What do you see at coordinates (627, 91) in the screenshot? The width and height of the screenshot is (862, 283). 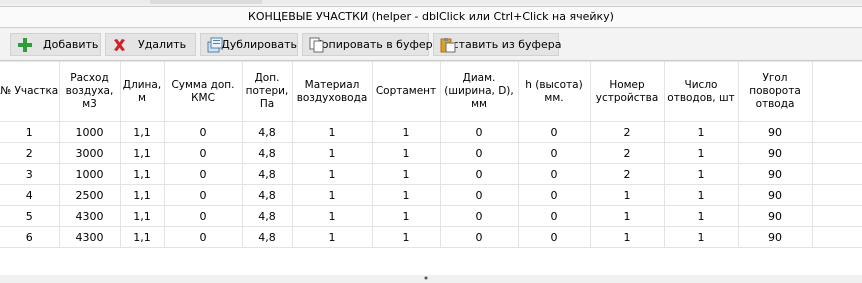 I see `column-header: Номер устройства` at bounding box center [627, 91].